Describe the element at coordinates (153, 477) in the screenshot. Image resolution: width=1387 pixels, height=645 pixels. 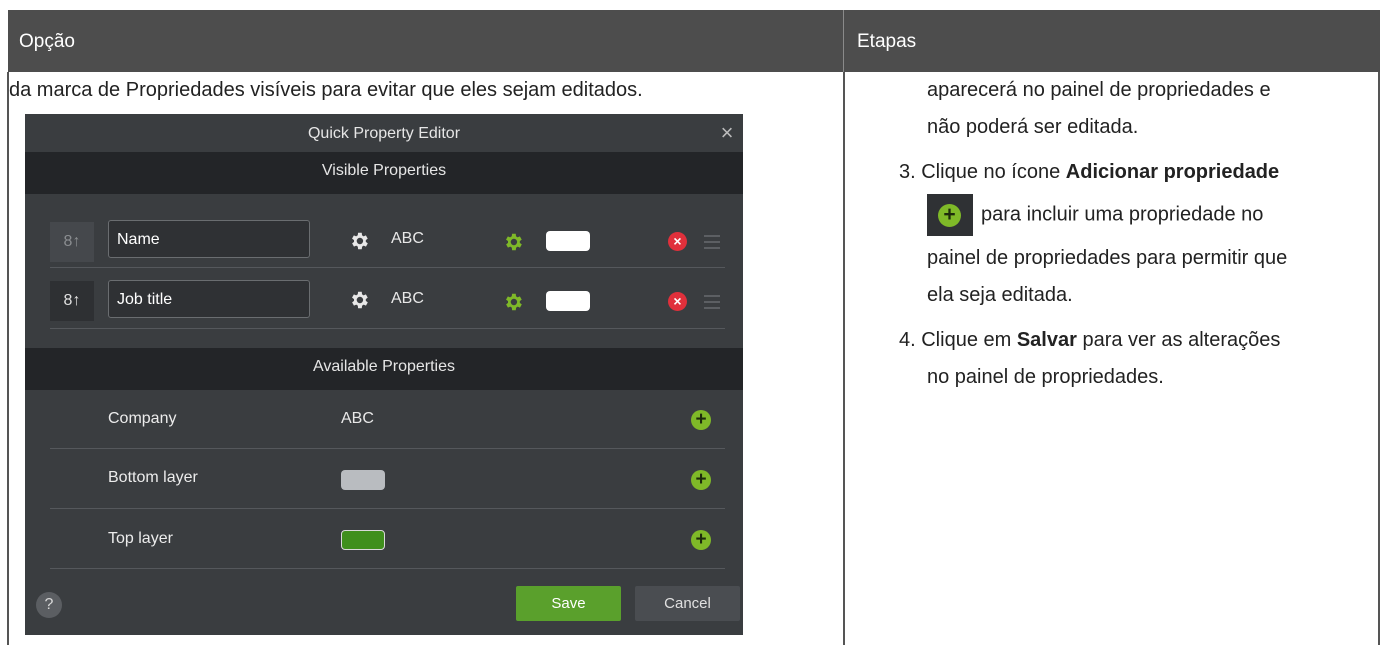
I see `available-property-name: Bottom layer` at that location.